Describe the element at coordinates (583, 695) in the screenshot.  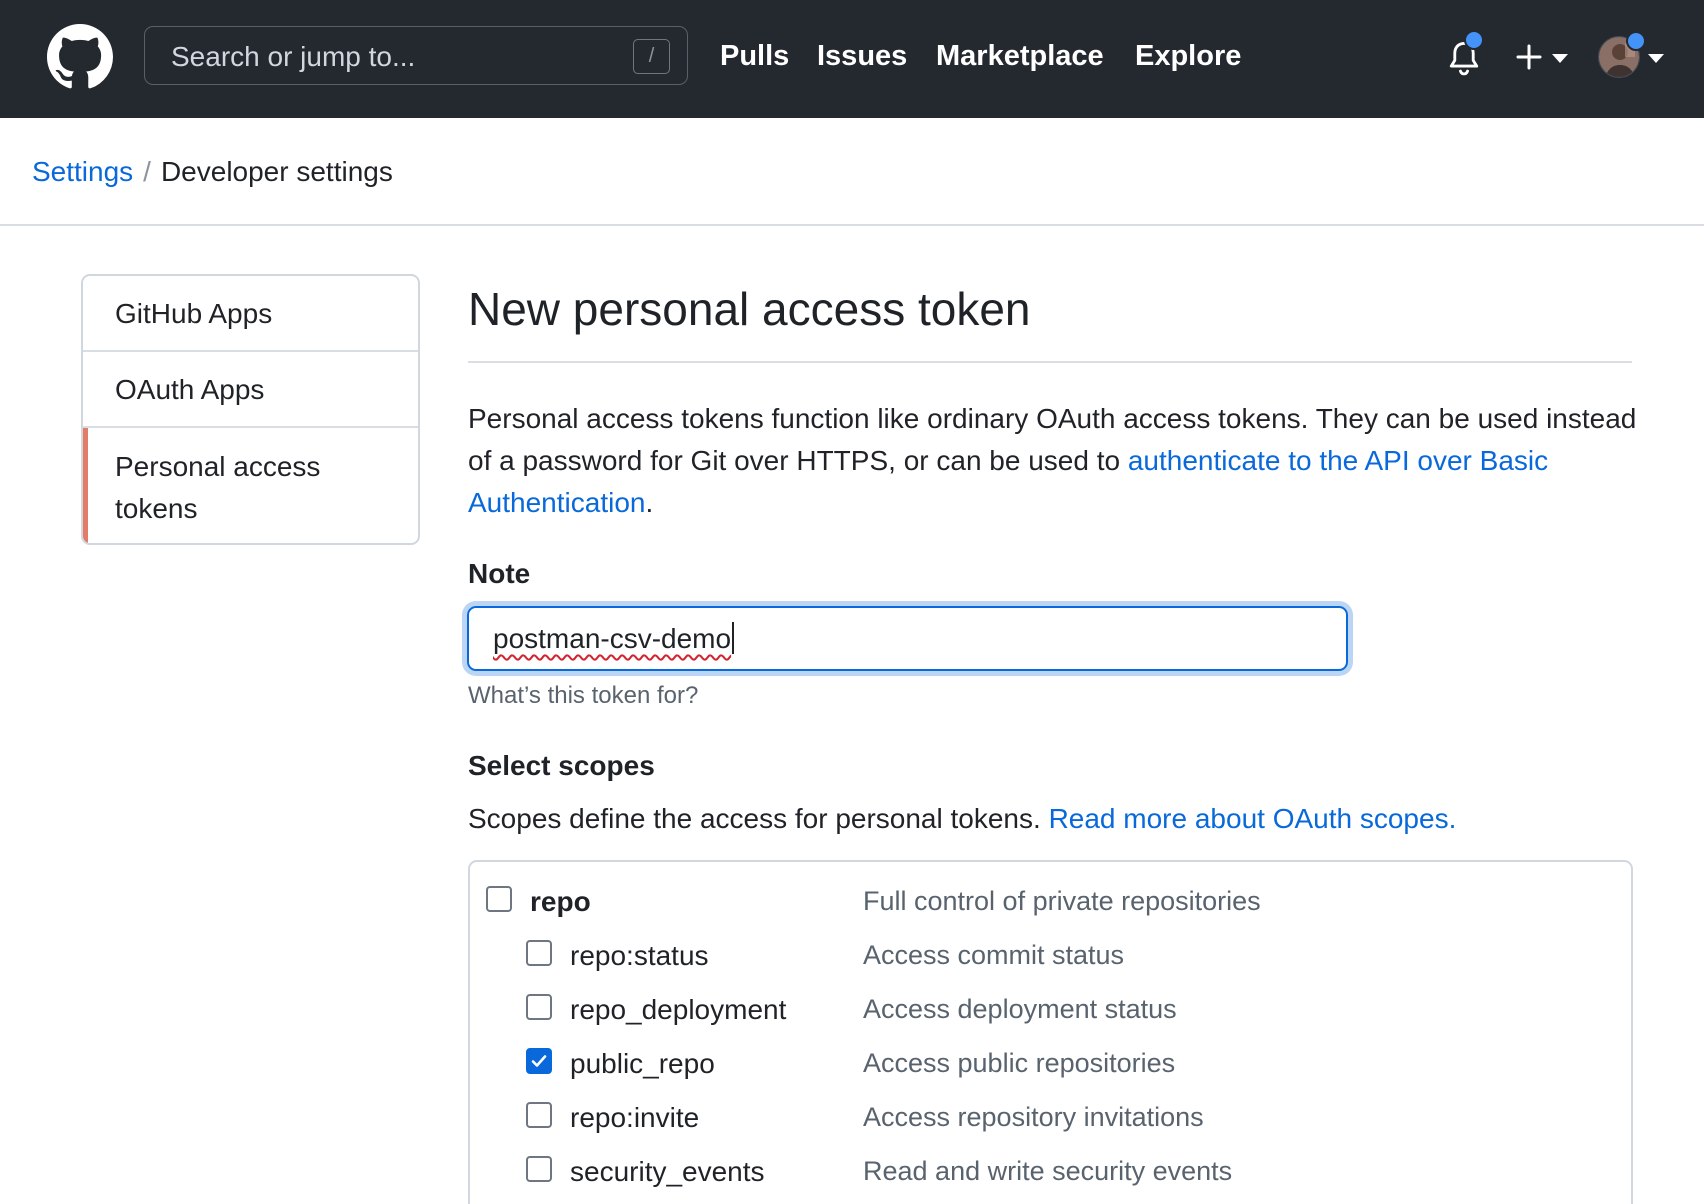
I see `note-help-text: What’s this token for?` at that location.